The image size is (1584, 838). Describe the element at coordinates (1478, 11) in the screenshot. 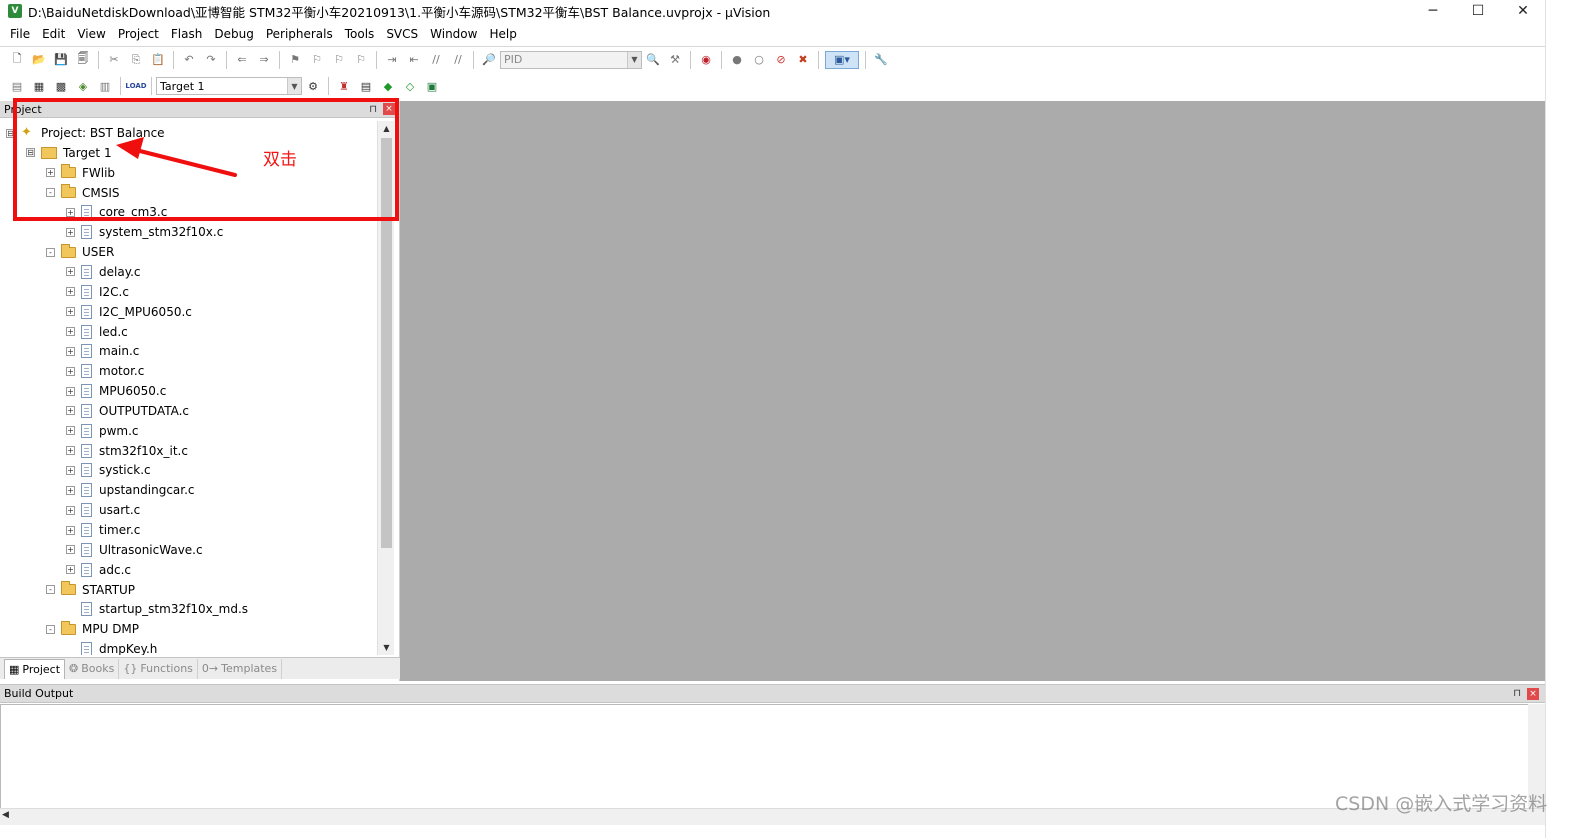

I see `maximize-button: ☐` at that location.